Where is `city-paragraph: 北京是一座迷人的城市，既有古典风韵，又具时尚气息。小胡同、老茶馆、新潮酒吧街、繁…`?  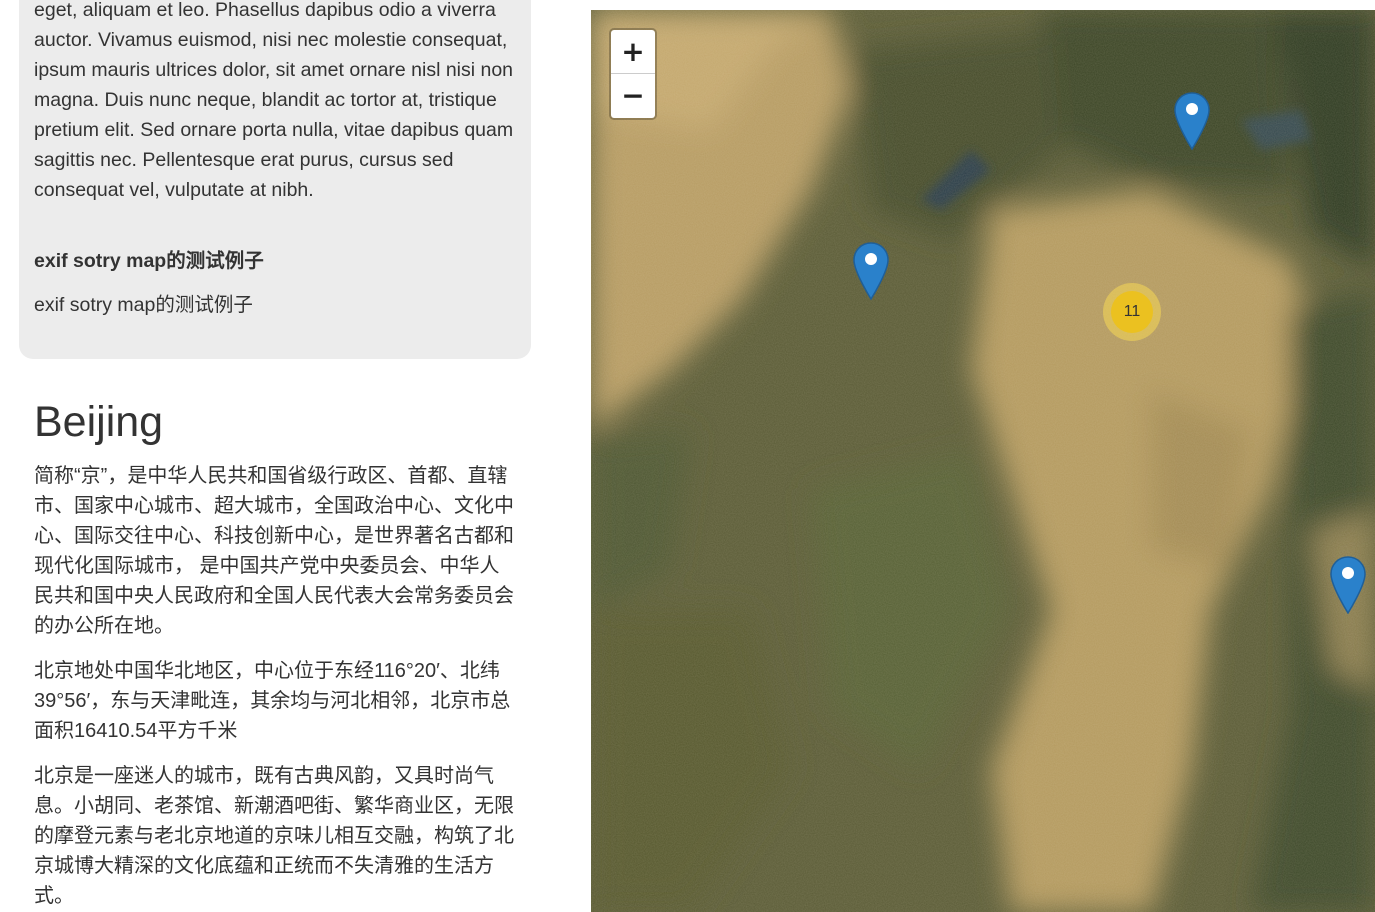
city-paragraph: 北京是一座迷人的城市，既有古典风韵，又具时尚气息。小胡同、老茶馆、新潮酒吧街、繁… is located at coordinates (274, 836).